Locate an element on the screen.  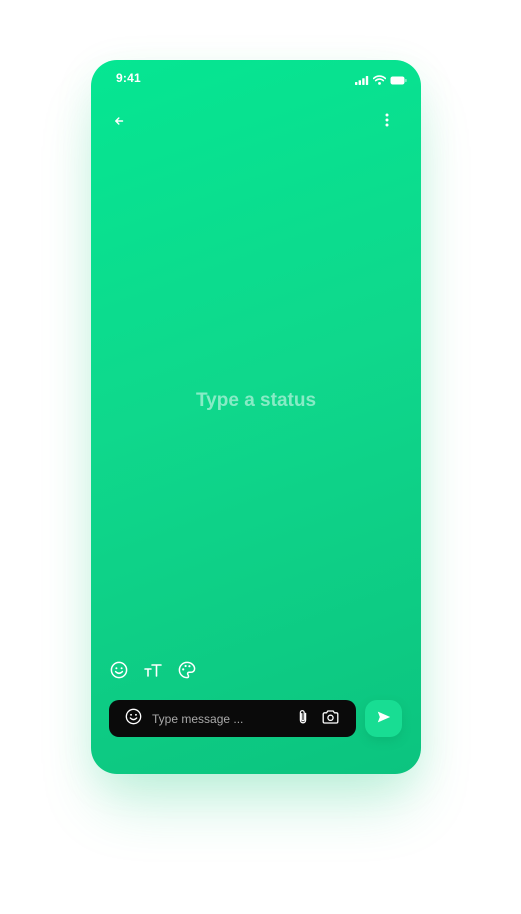
emoji-button is located at coordinates (119, 672).